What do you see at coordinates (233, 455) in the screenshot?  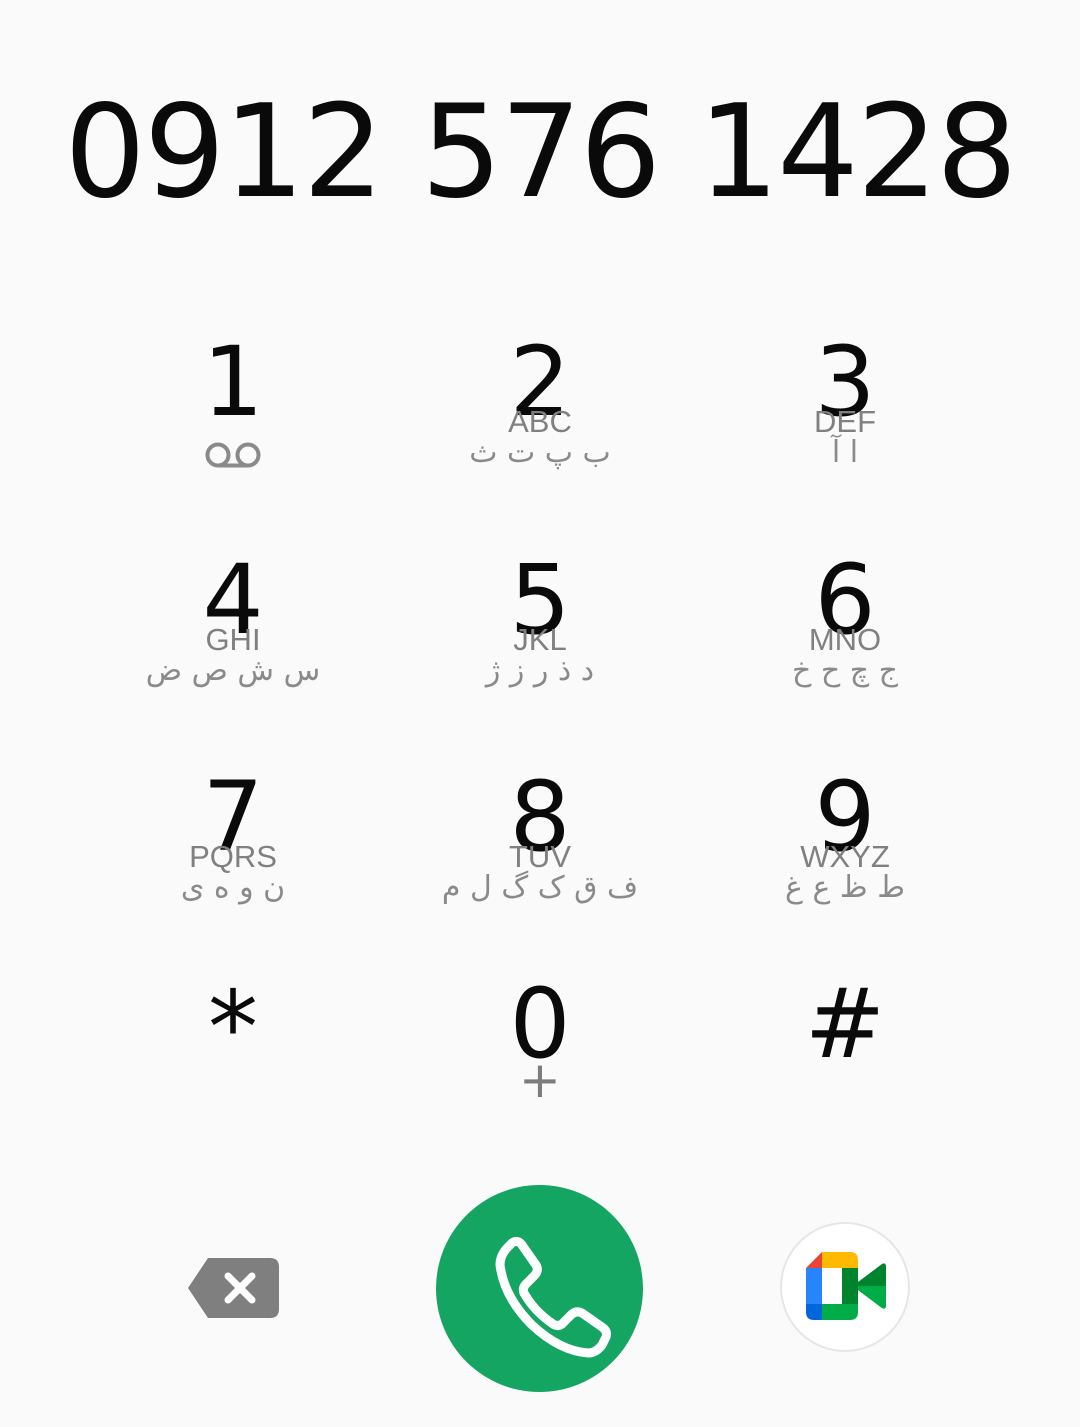 I see `voicemail-icon` at bounding box center [233, 455].